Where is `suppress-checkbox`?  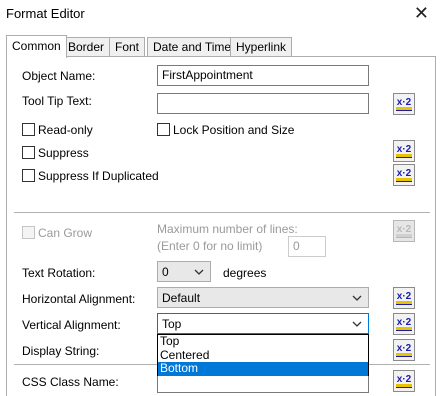 suppress-checkbox is located at coordinates (28, 152).